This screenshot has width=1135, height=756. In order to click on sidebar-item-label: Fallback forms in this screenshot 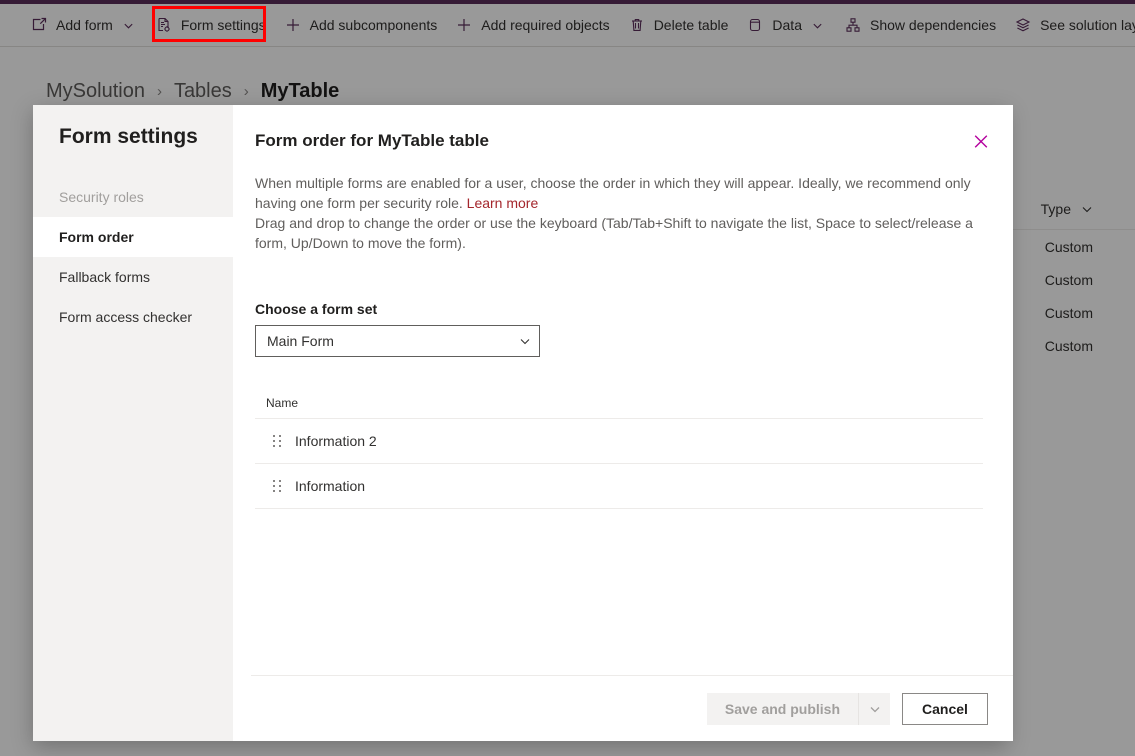, I will do `click(105, 277)`.